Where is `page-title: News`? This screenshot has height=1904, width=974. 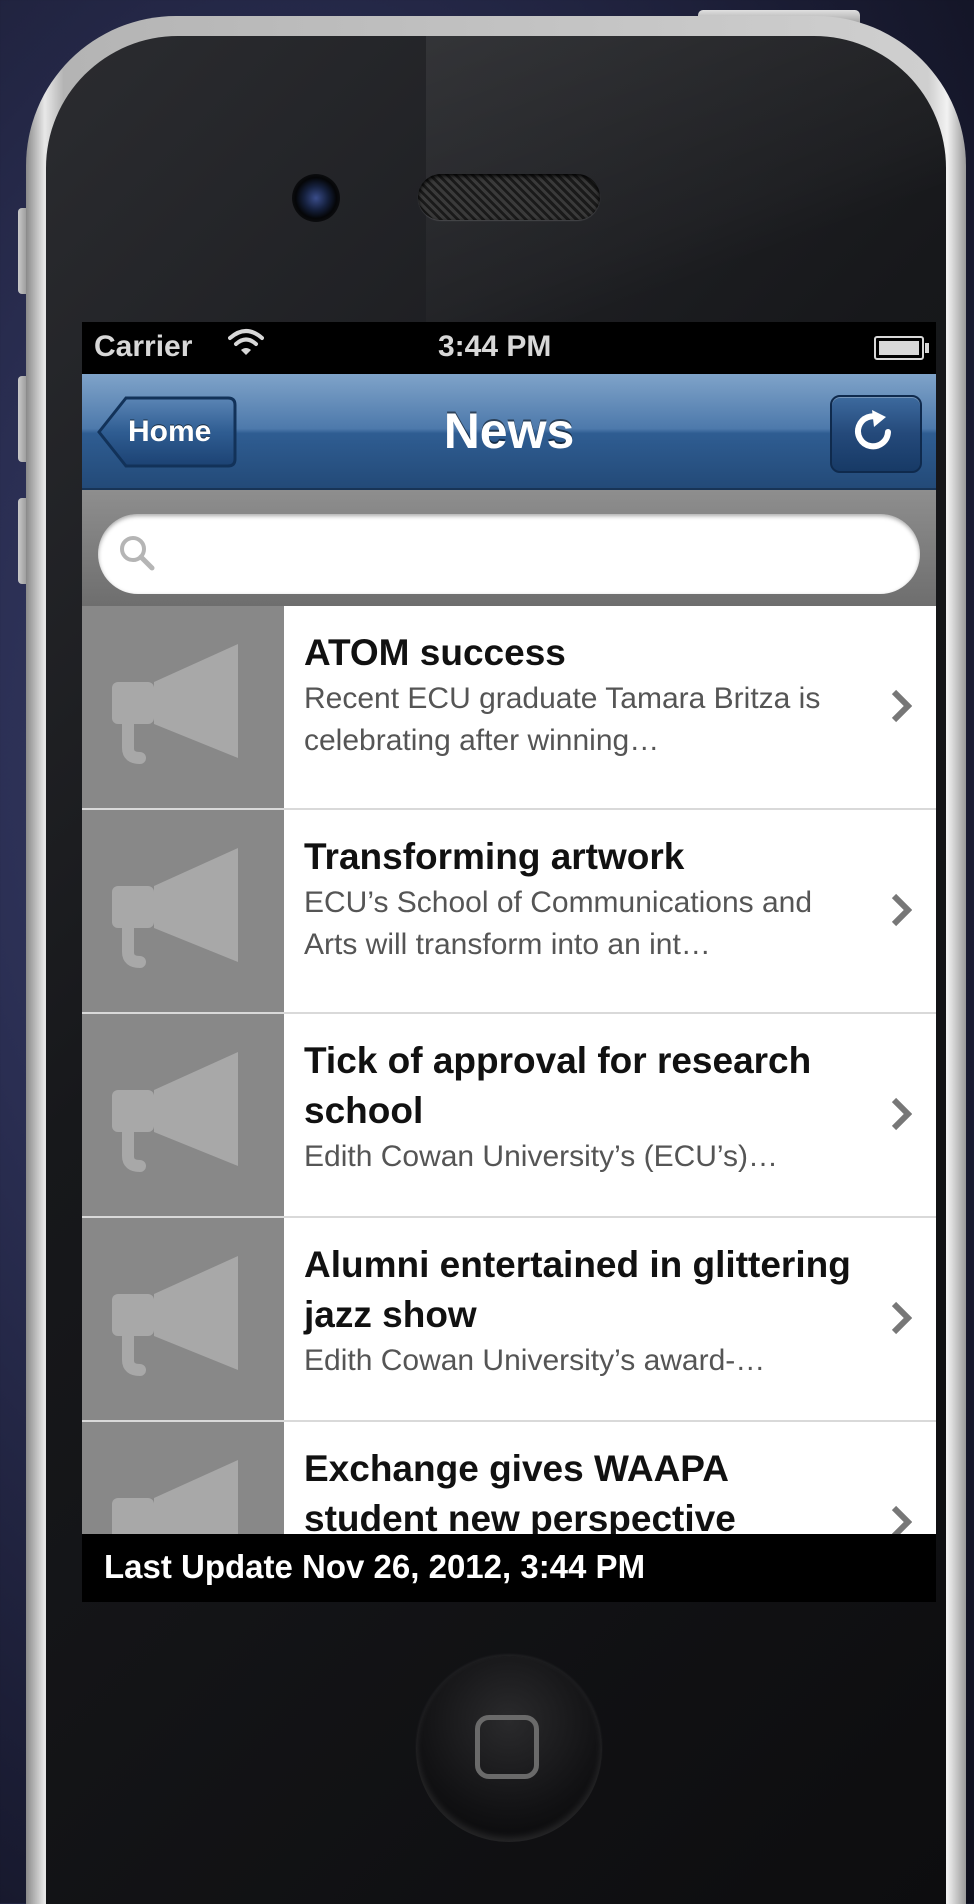 page-title: News is located at coordinates (509, 431).